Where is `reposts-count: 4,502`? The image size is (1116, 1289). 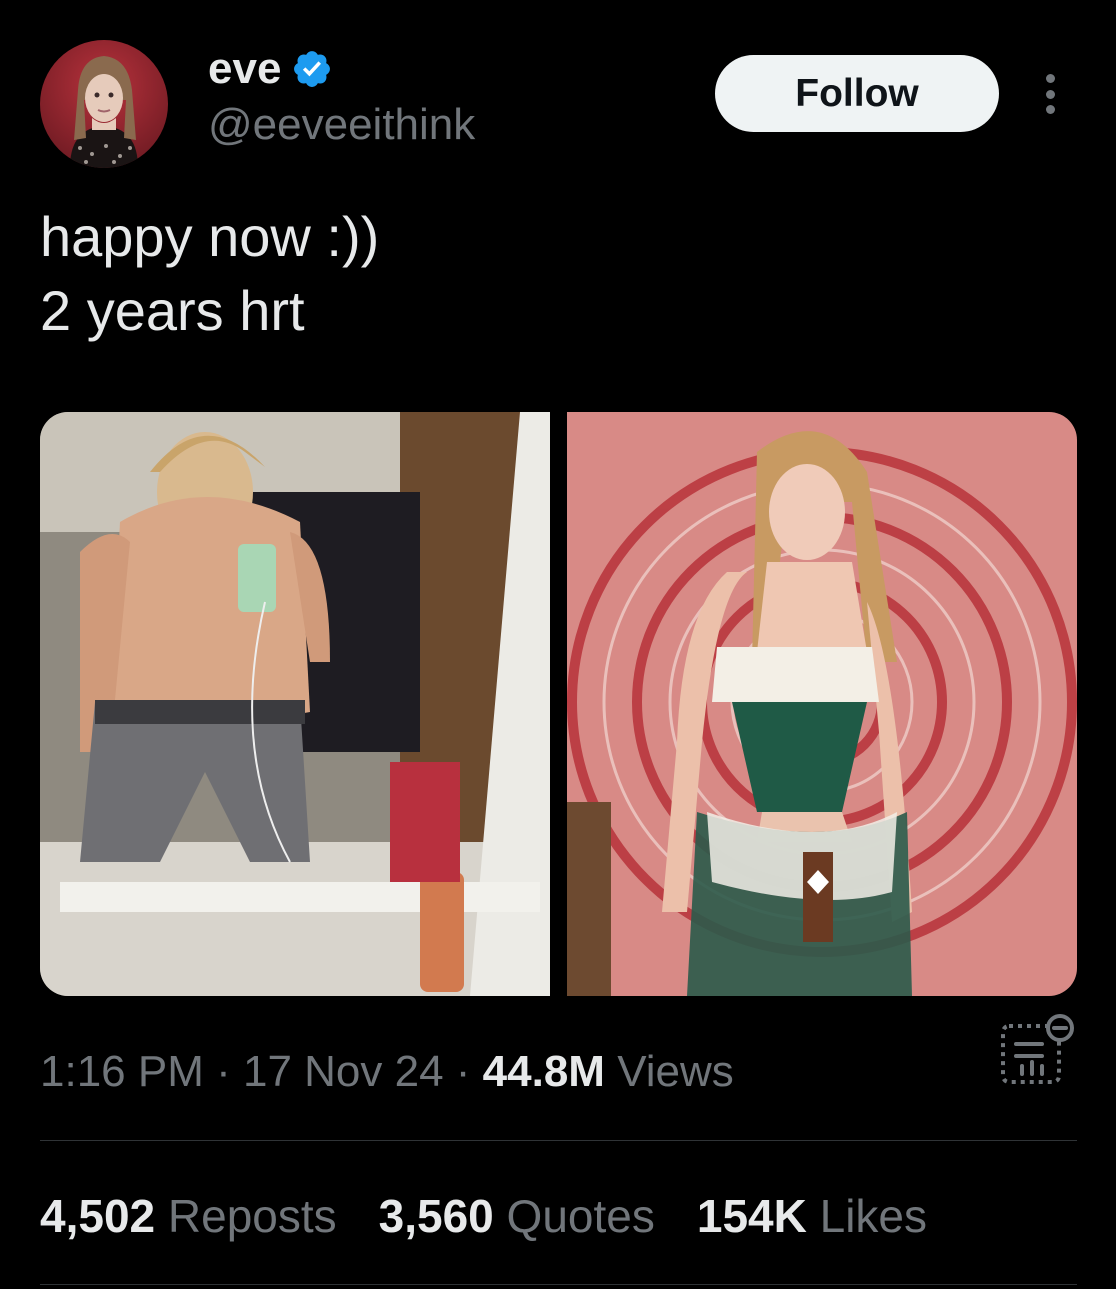
reposts-count: 4,502 is located at coordinates (98, 1216).